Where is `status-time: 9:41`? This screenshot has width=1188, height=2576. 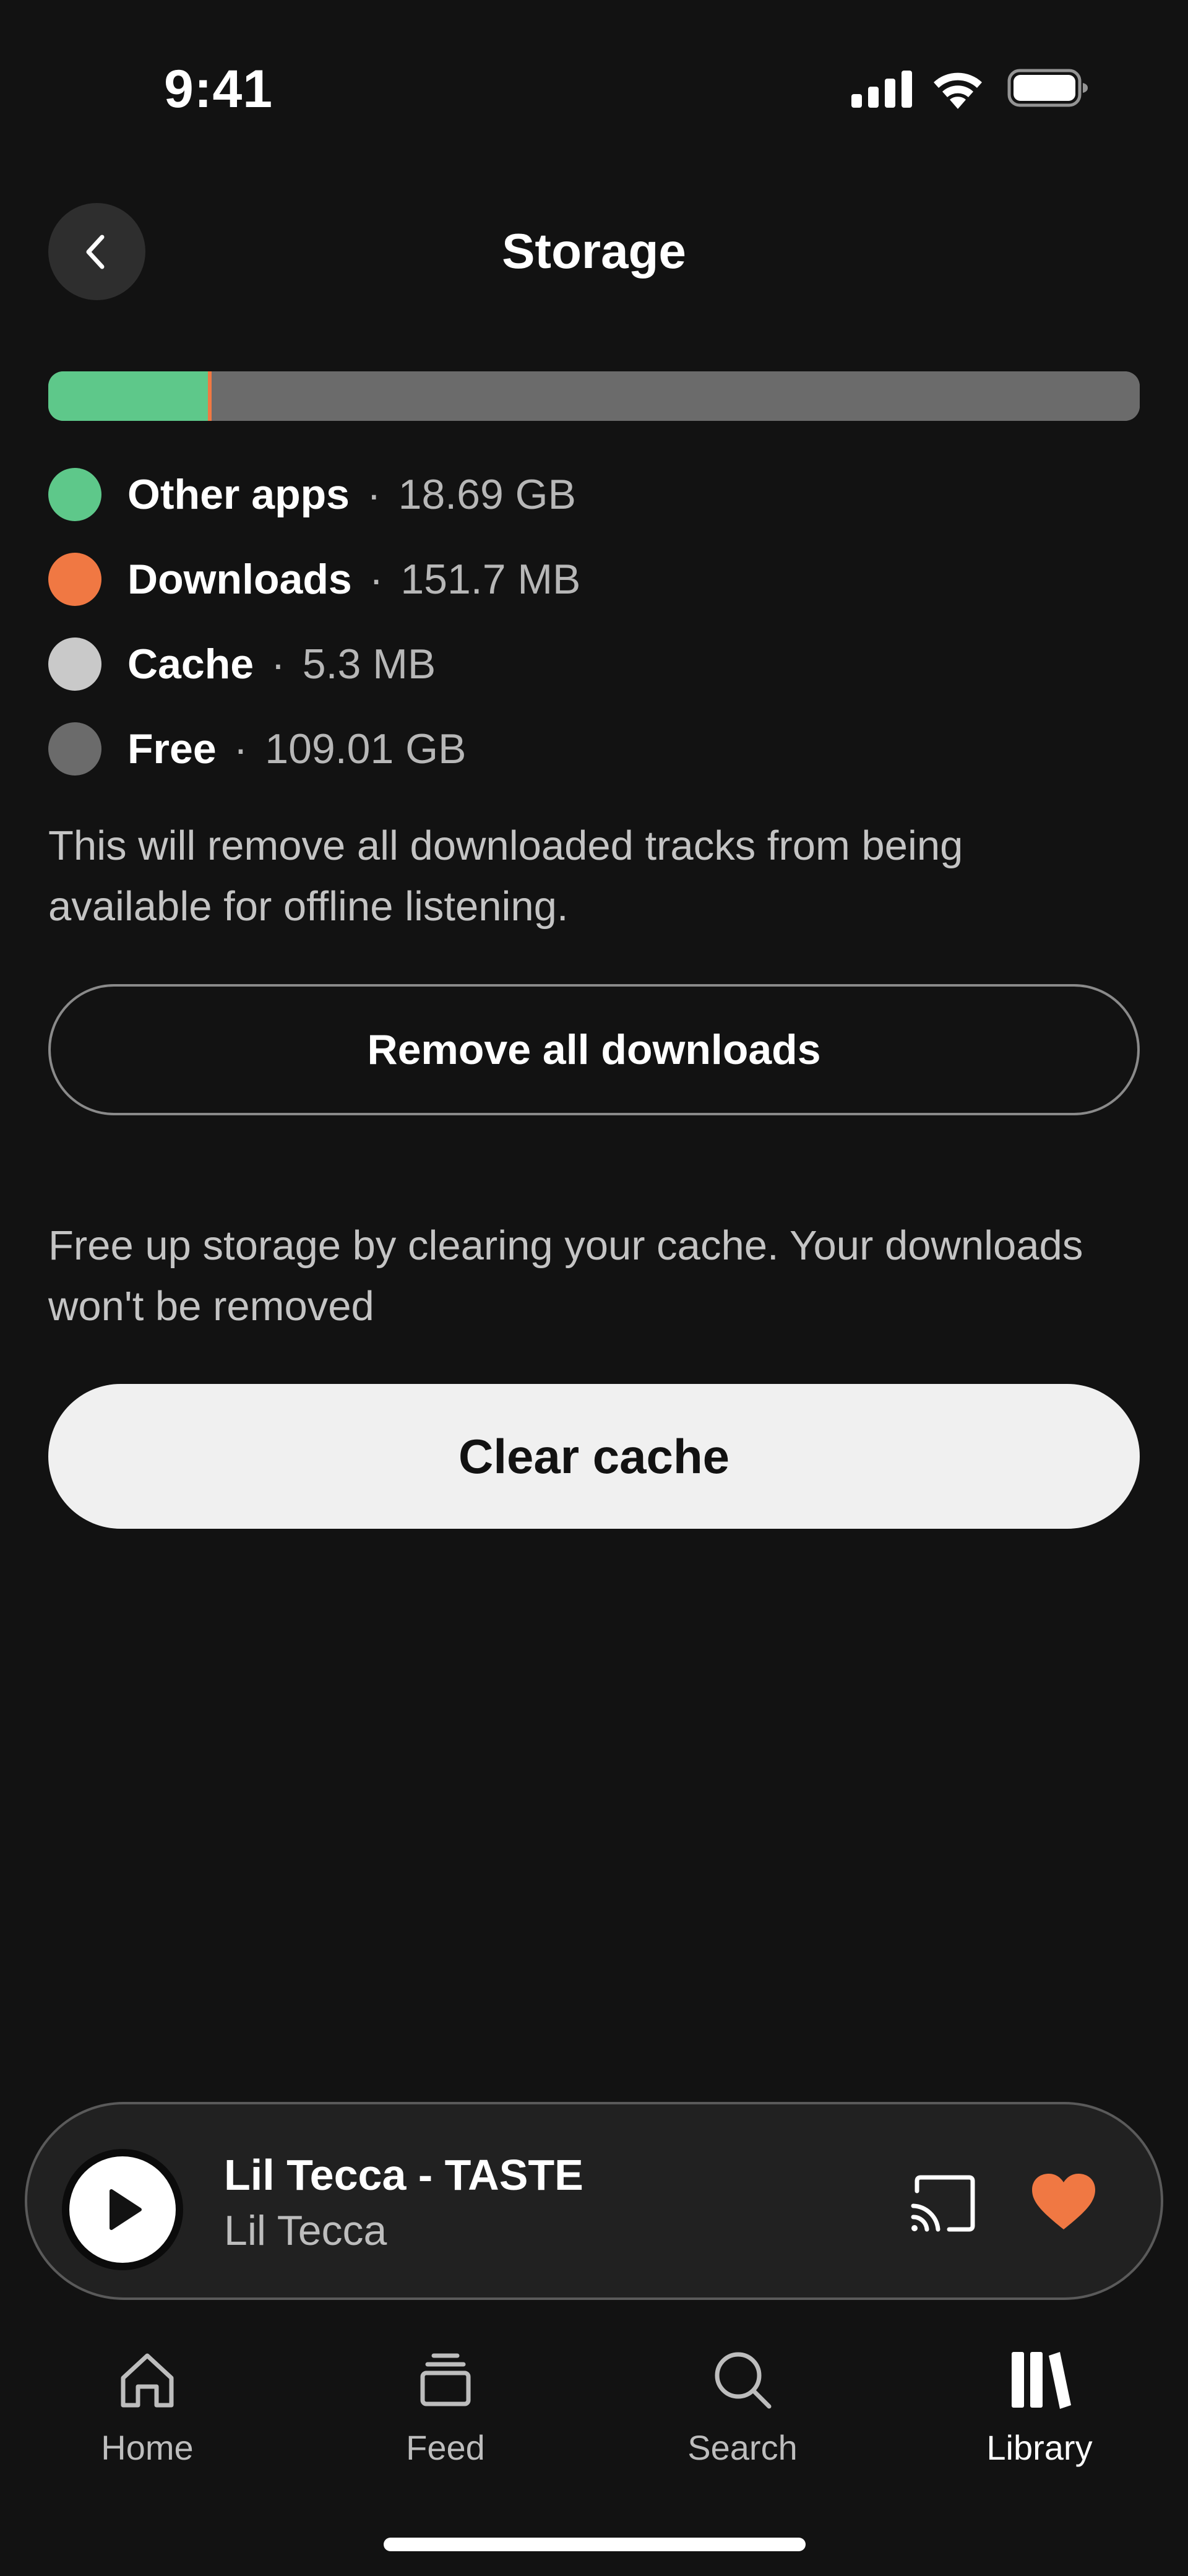 status-time: 9:41 is located at coordinates (218, 89).